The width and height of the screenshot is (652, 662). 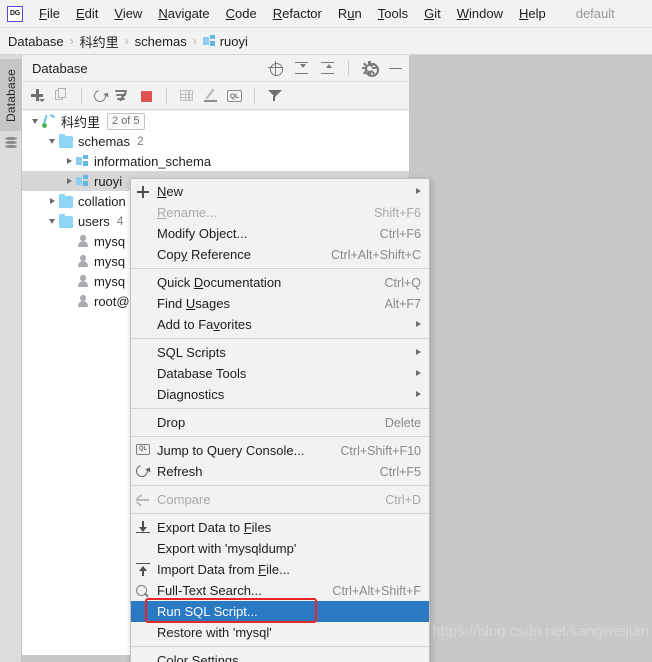 I want to click on menu-item-find-usages: Find Usages Alt+F7, so click(x=280, y=303).